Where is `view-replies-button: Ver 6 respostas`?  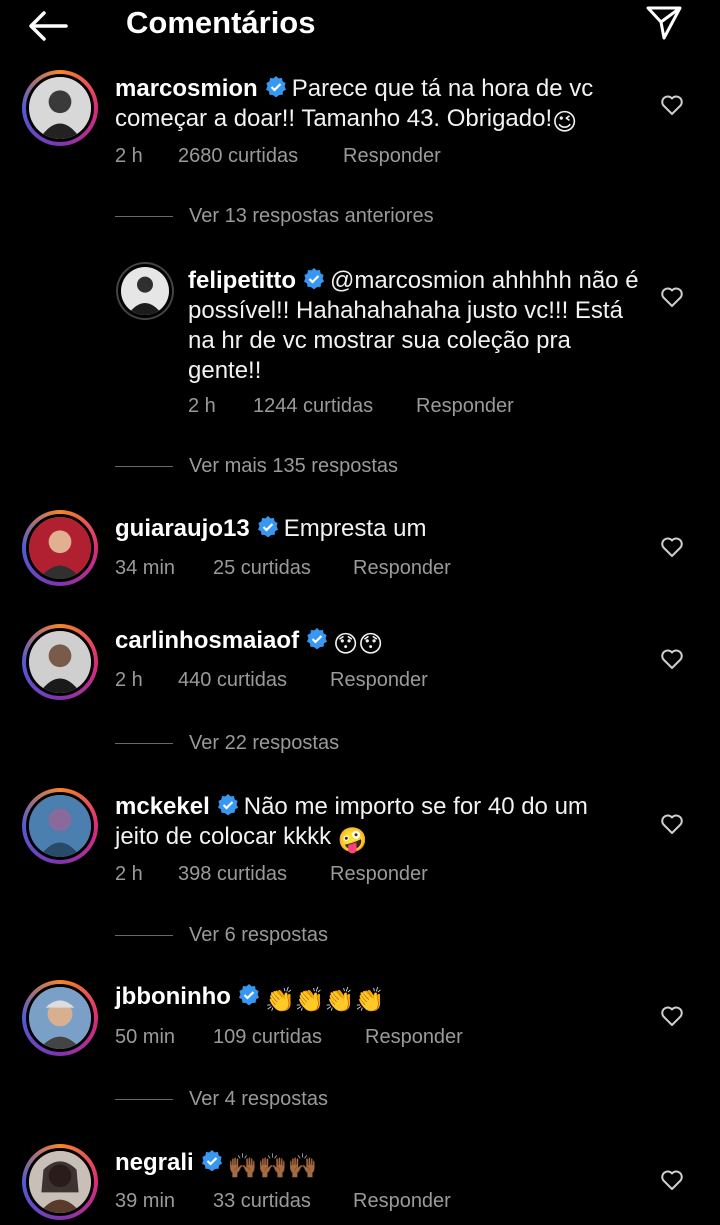 view-replies-button: Ver 6 respostas is located at coordinates (221, 935).